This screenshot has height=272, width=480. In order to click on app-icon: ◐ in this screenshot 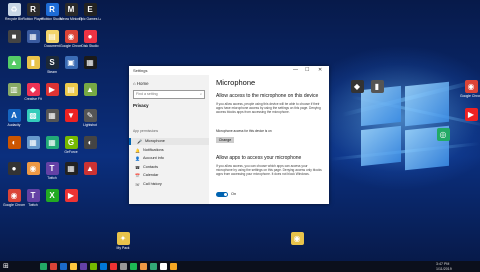, I will do `click(14, 142)`.